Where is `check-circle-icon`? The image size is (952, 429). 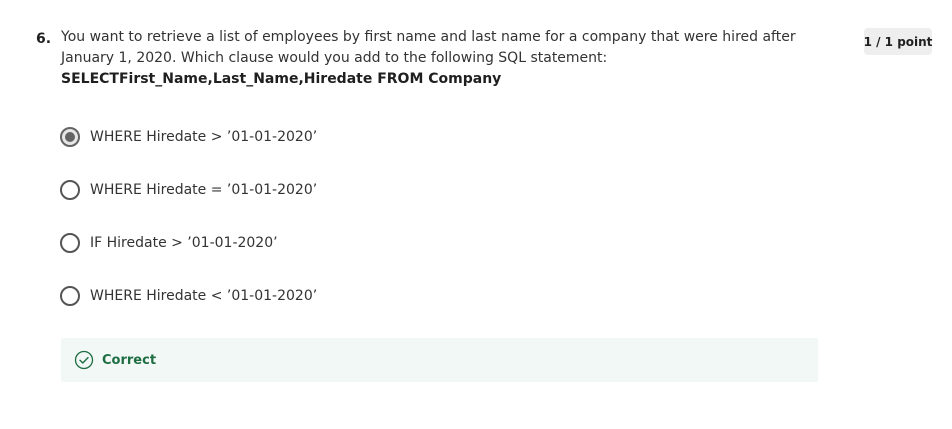 check-circle-icon is located at coordinates (84, 360).